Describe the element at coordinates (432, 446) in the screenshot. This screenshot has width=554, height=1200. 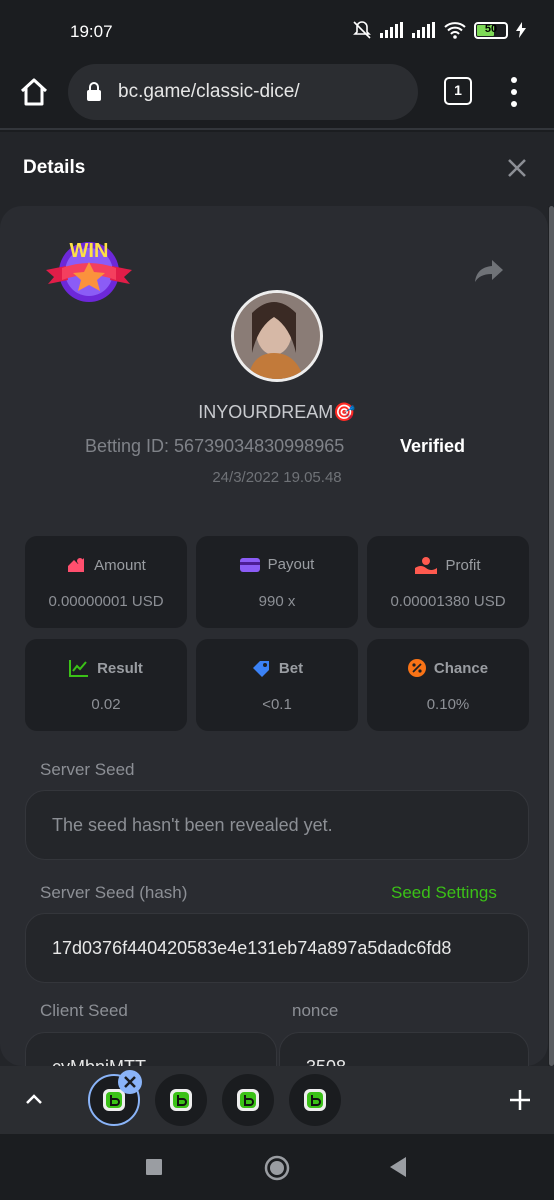
I see `verified-badge: Verified` at that location.